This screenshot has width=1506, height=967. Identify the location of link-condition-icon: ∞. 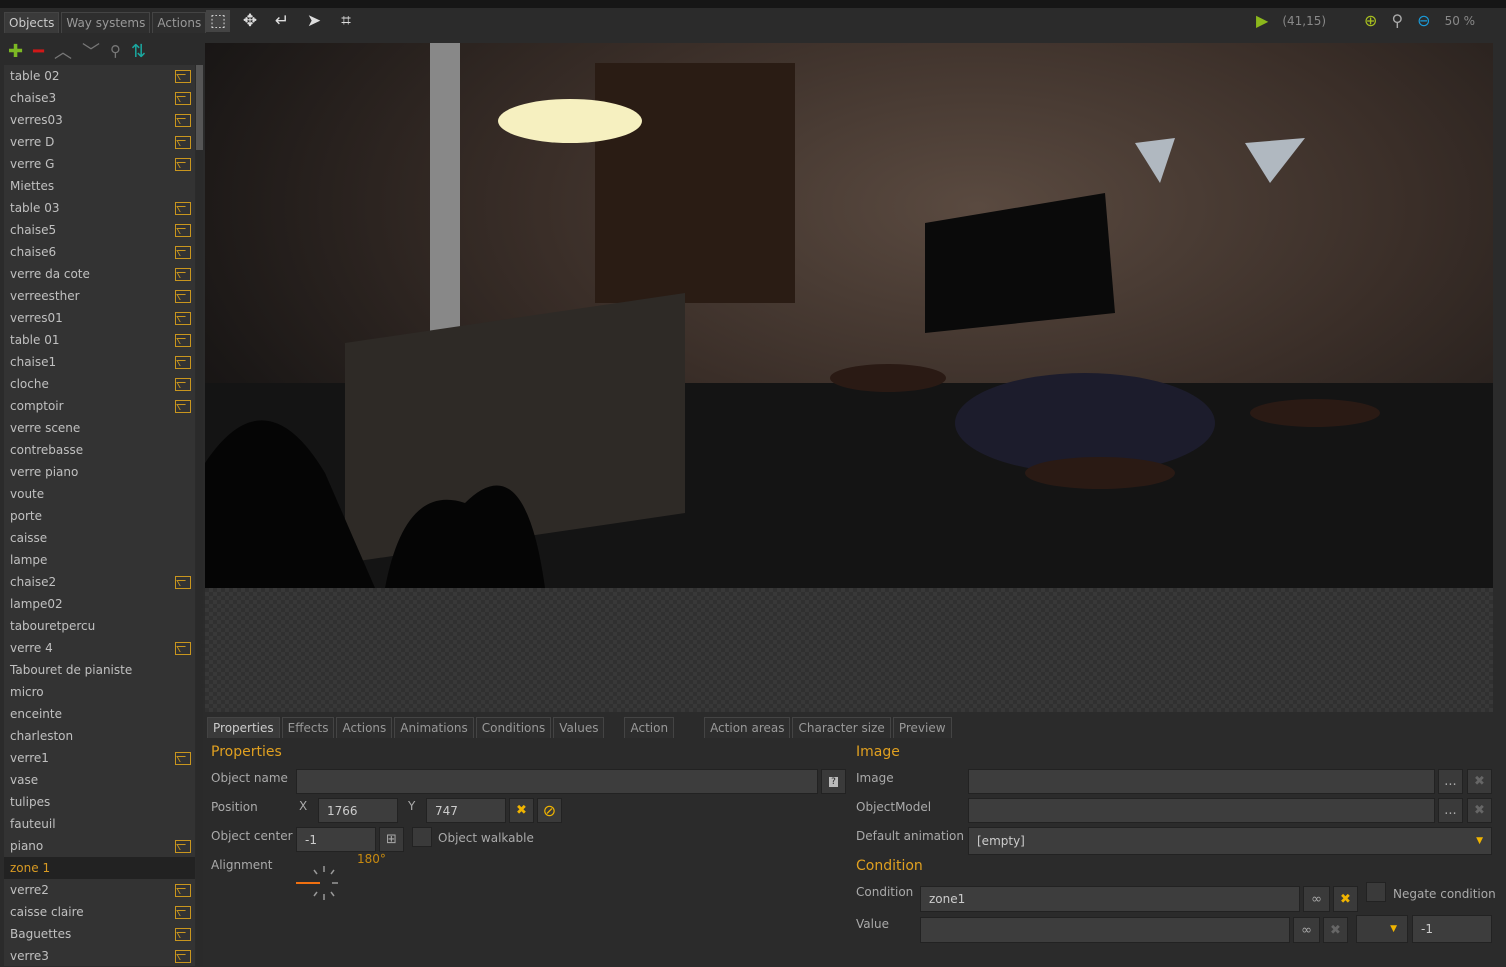
(1316, 899).